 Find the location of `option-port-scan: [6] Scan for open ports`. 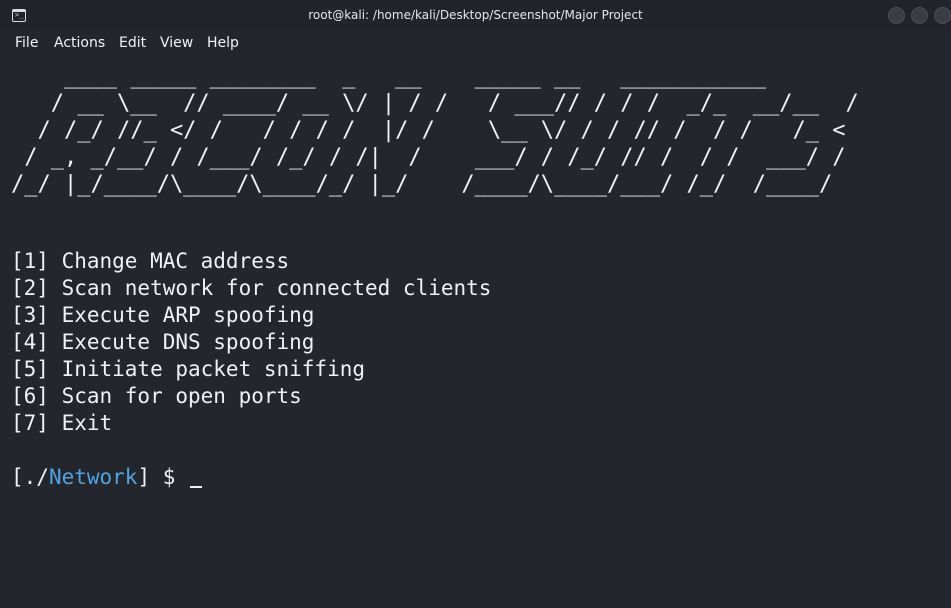

option-port-scan: [6] Scan for open ports is located at coordinates (156, 396).